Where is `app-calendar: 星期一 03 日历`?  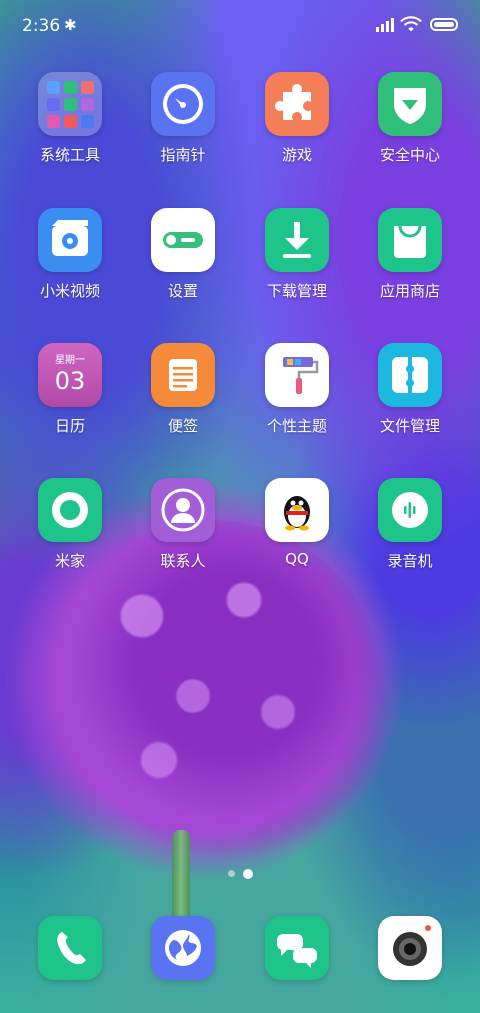 app-calendar: 星期一 03 日历 is located at coordinates (70, 389).